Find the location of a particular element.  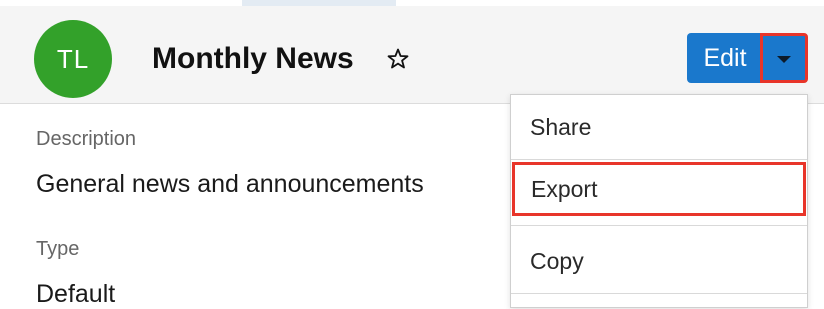

avatar-initials: TL is located at coordinates (73, 58).